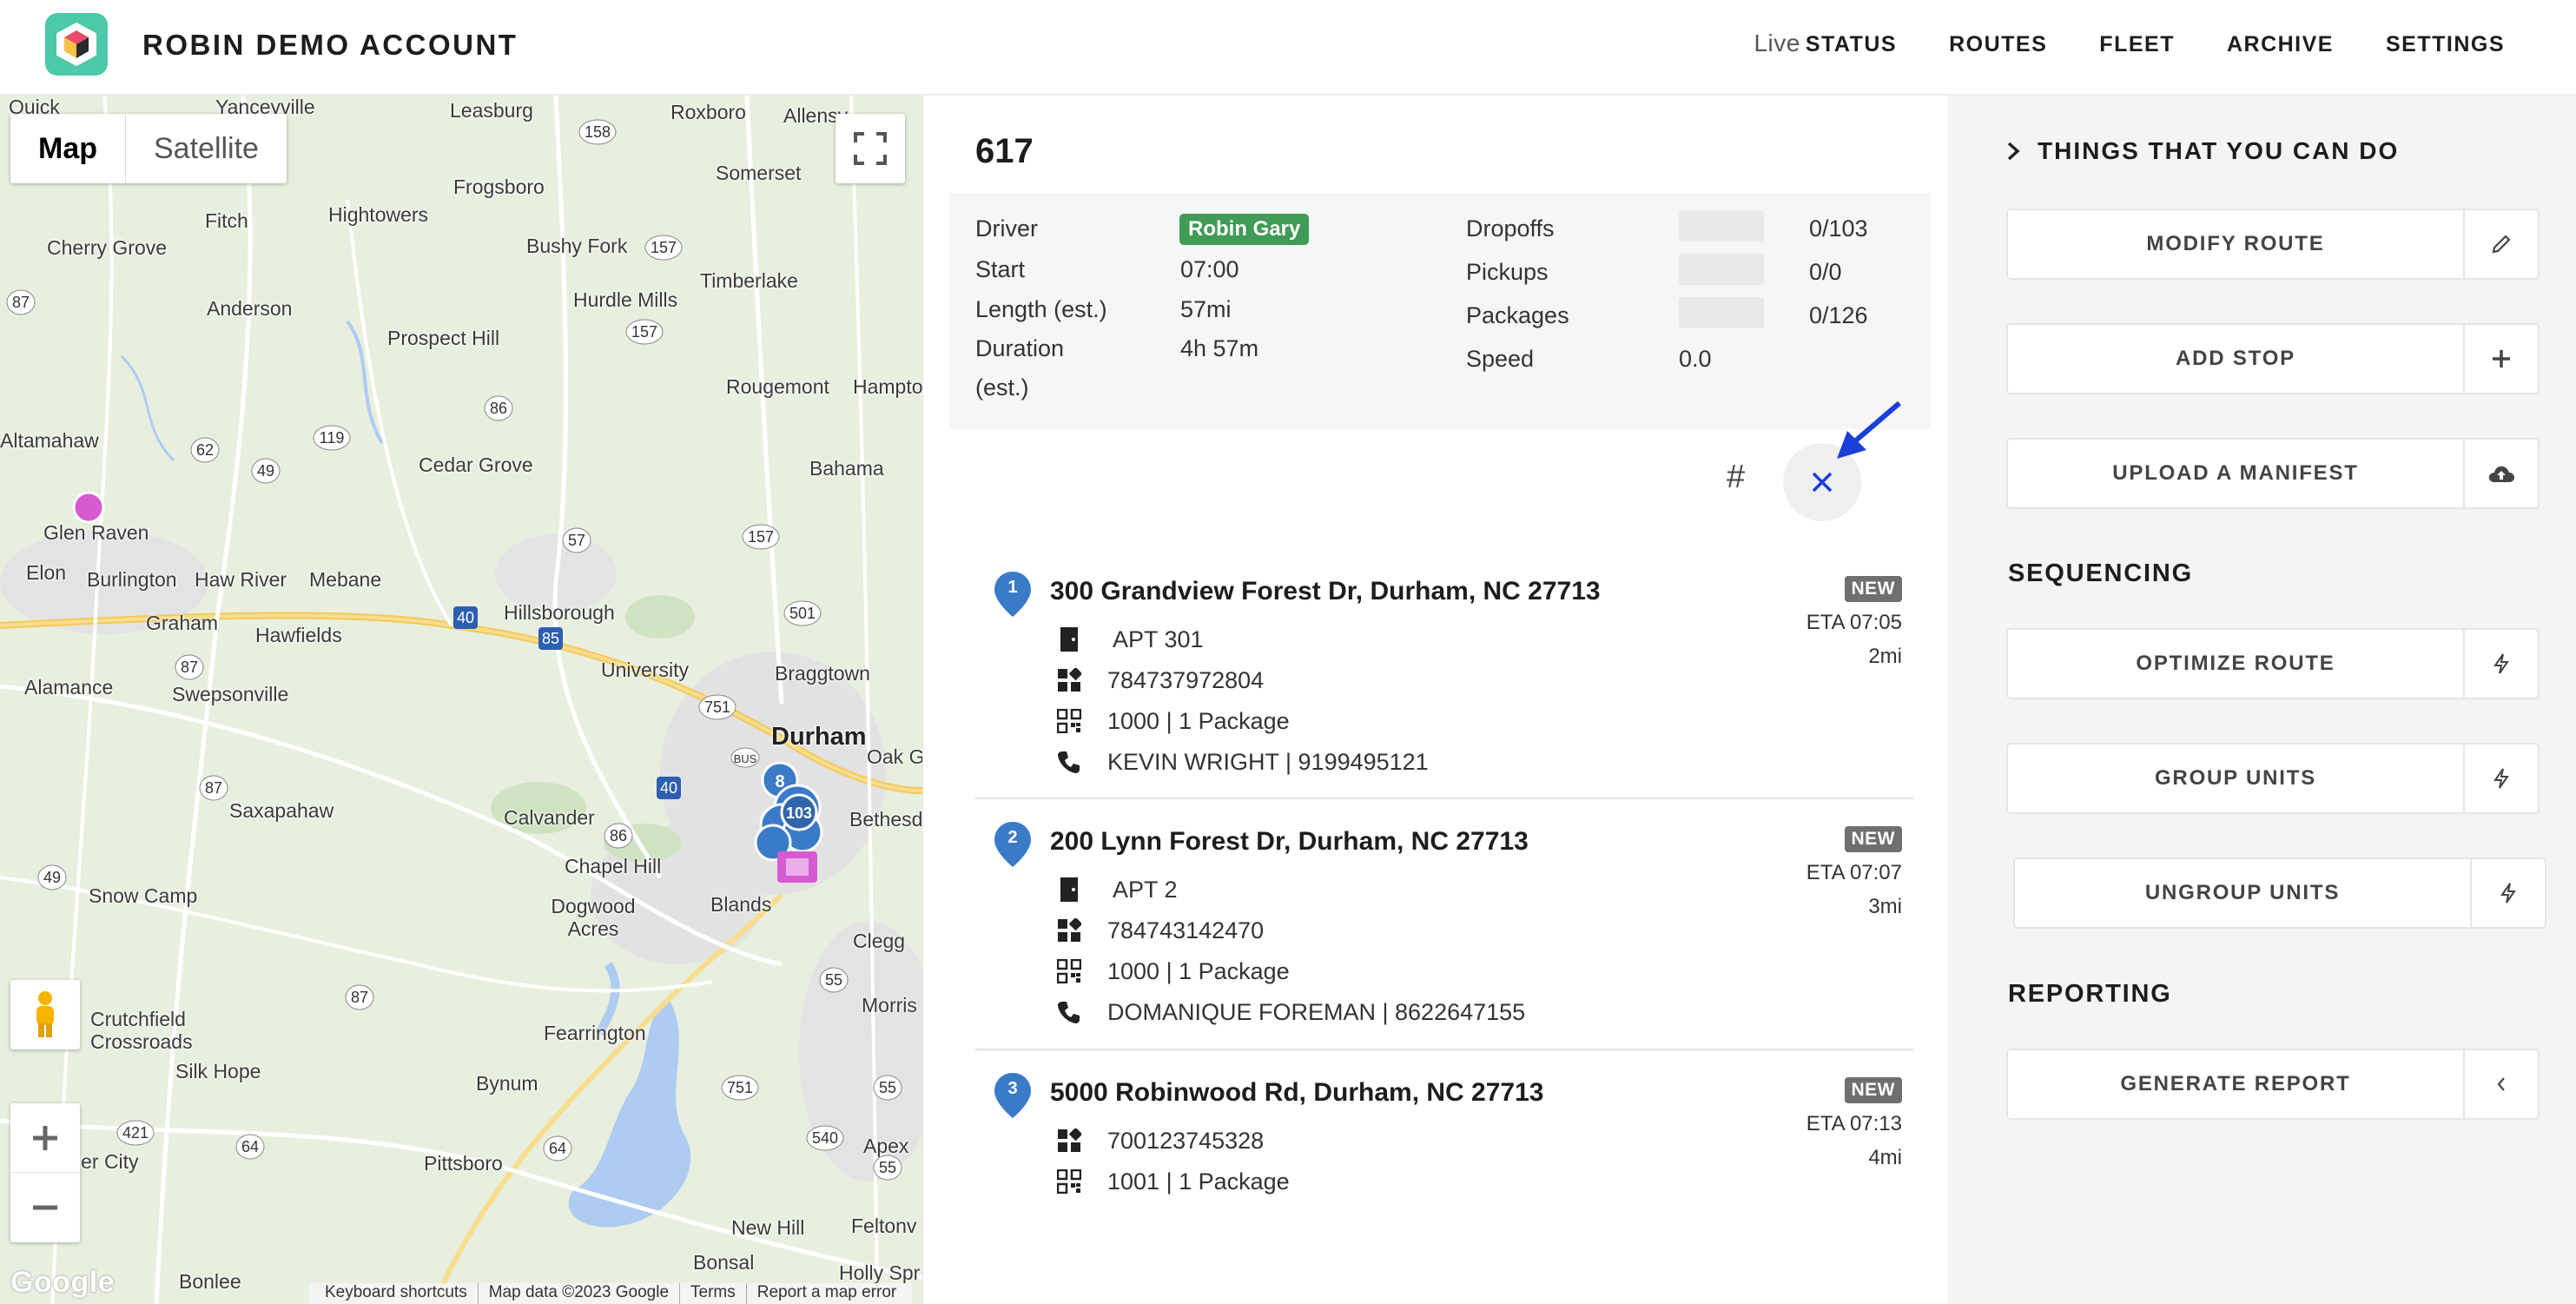 Image resolution: width=2576 pixels, height=1304 pixels. I want to click on door-icon, so click(1069, 890).